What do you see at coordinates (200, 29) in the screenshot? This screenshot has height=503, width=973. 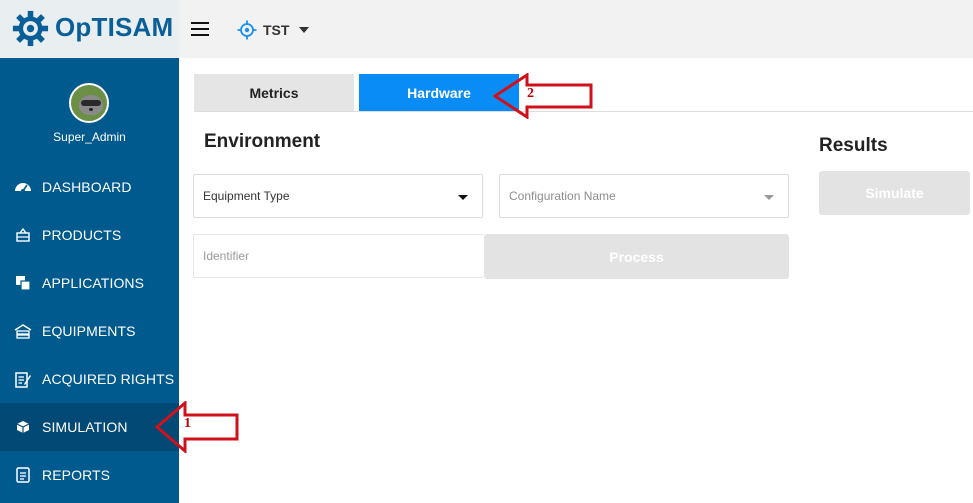 I see `menu-icon` at bounding box center [200, 29].